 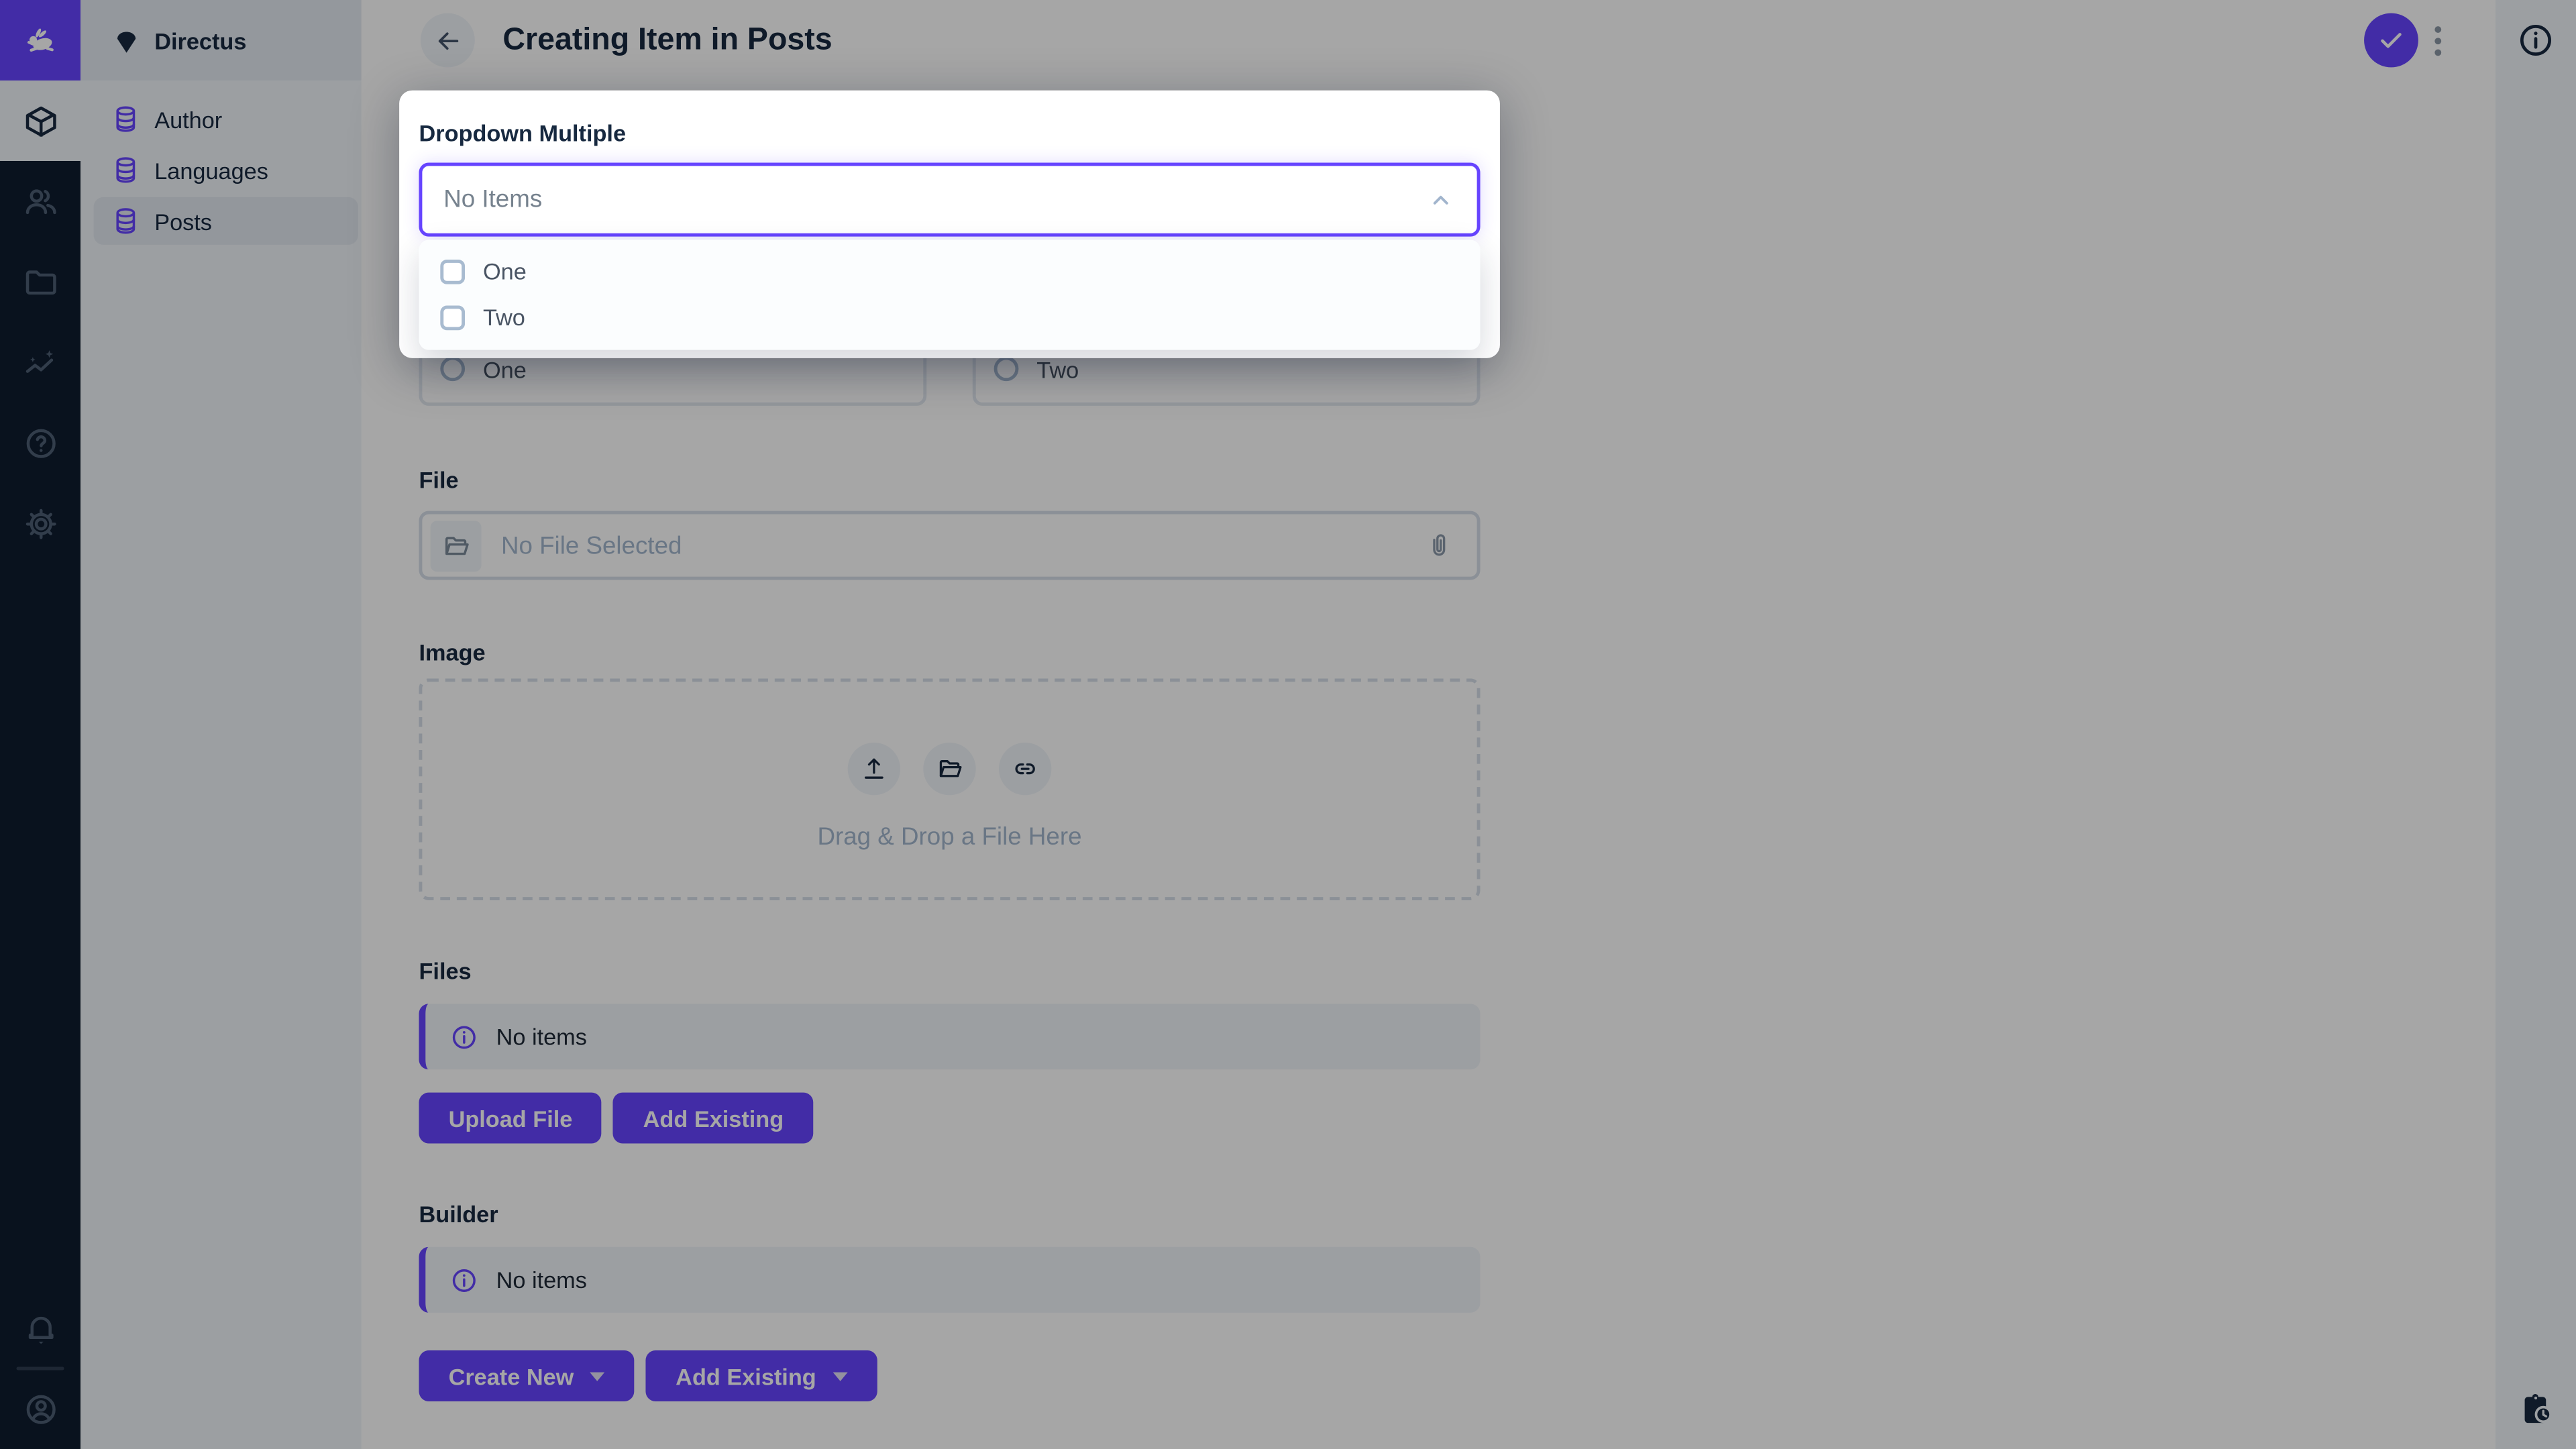 I want to click on option-one-label: One, so click(x=505, y=271).